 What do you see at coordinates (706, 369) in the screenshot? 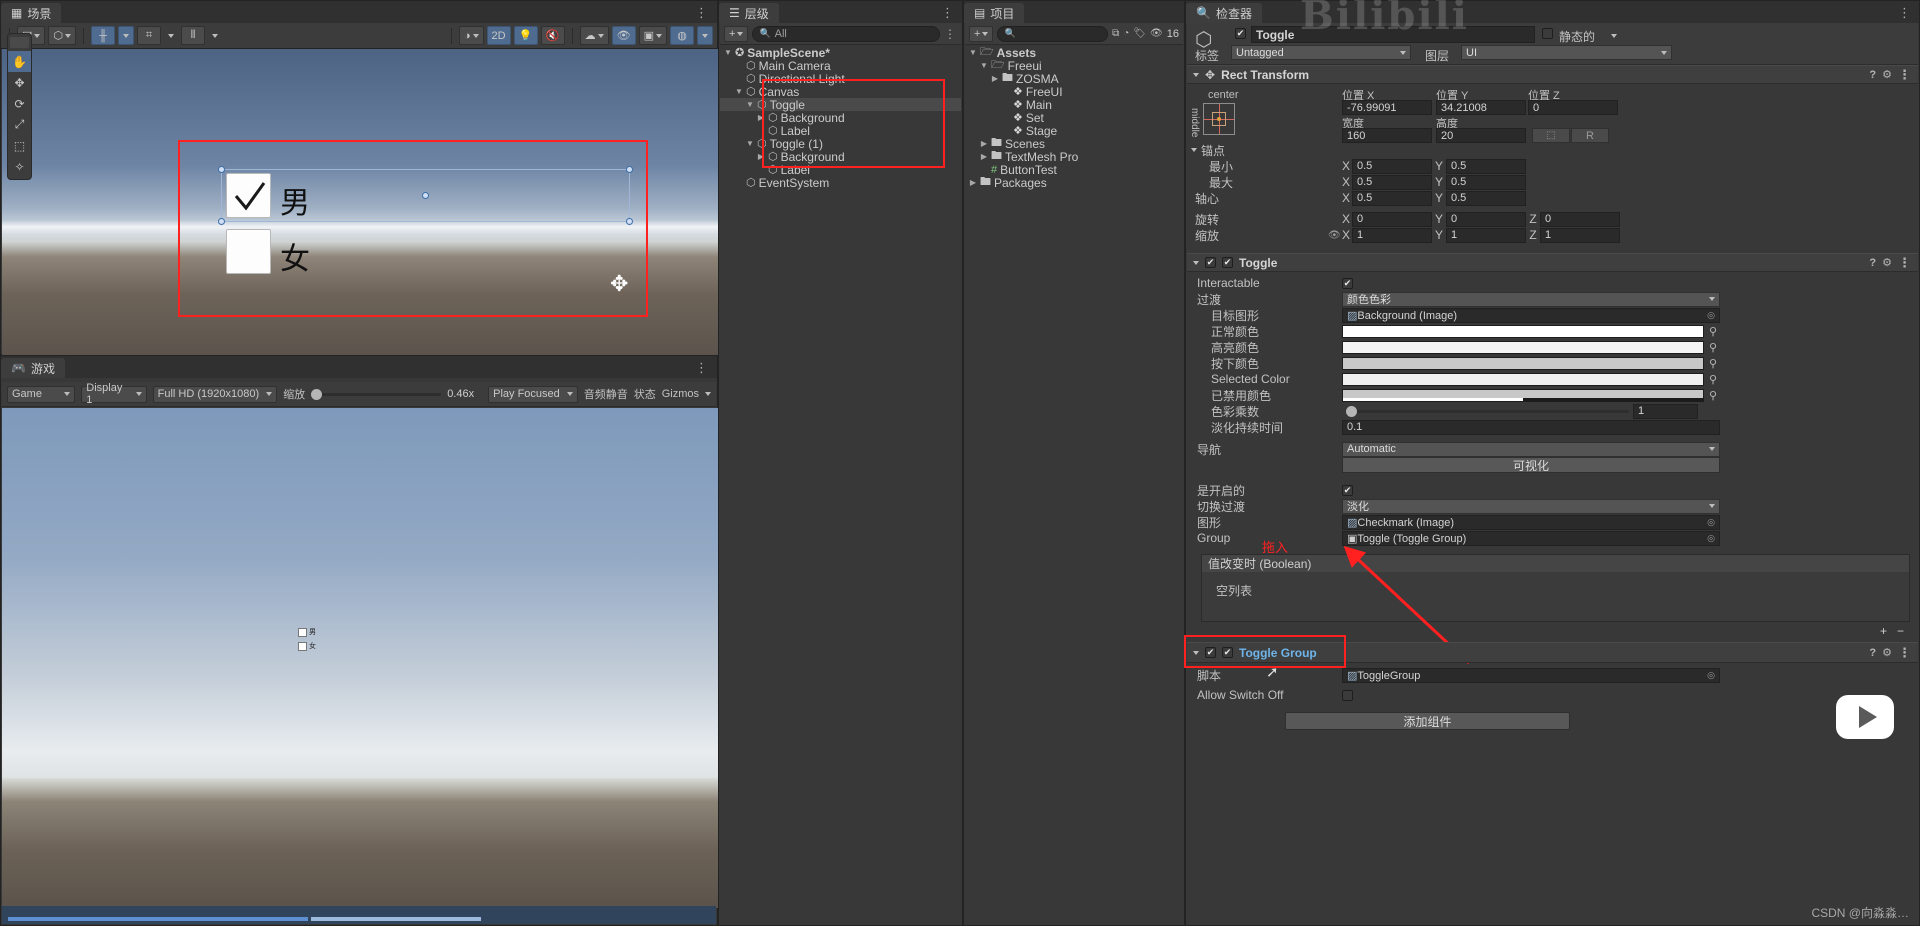
I see `game-overflow-menu-icon: ⋮` at bounding box center [706, 369].